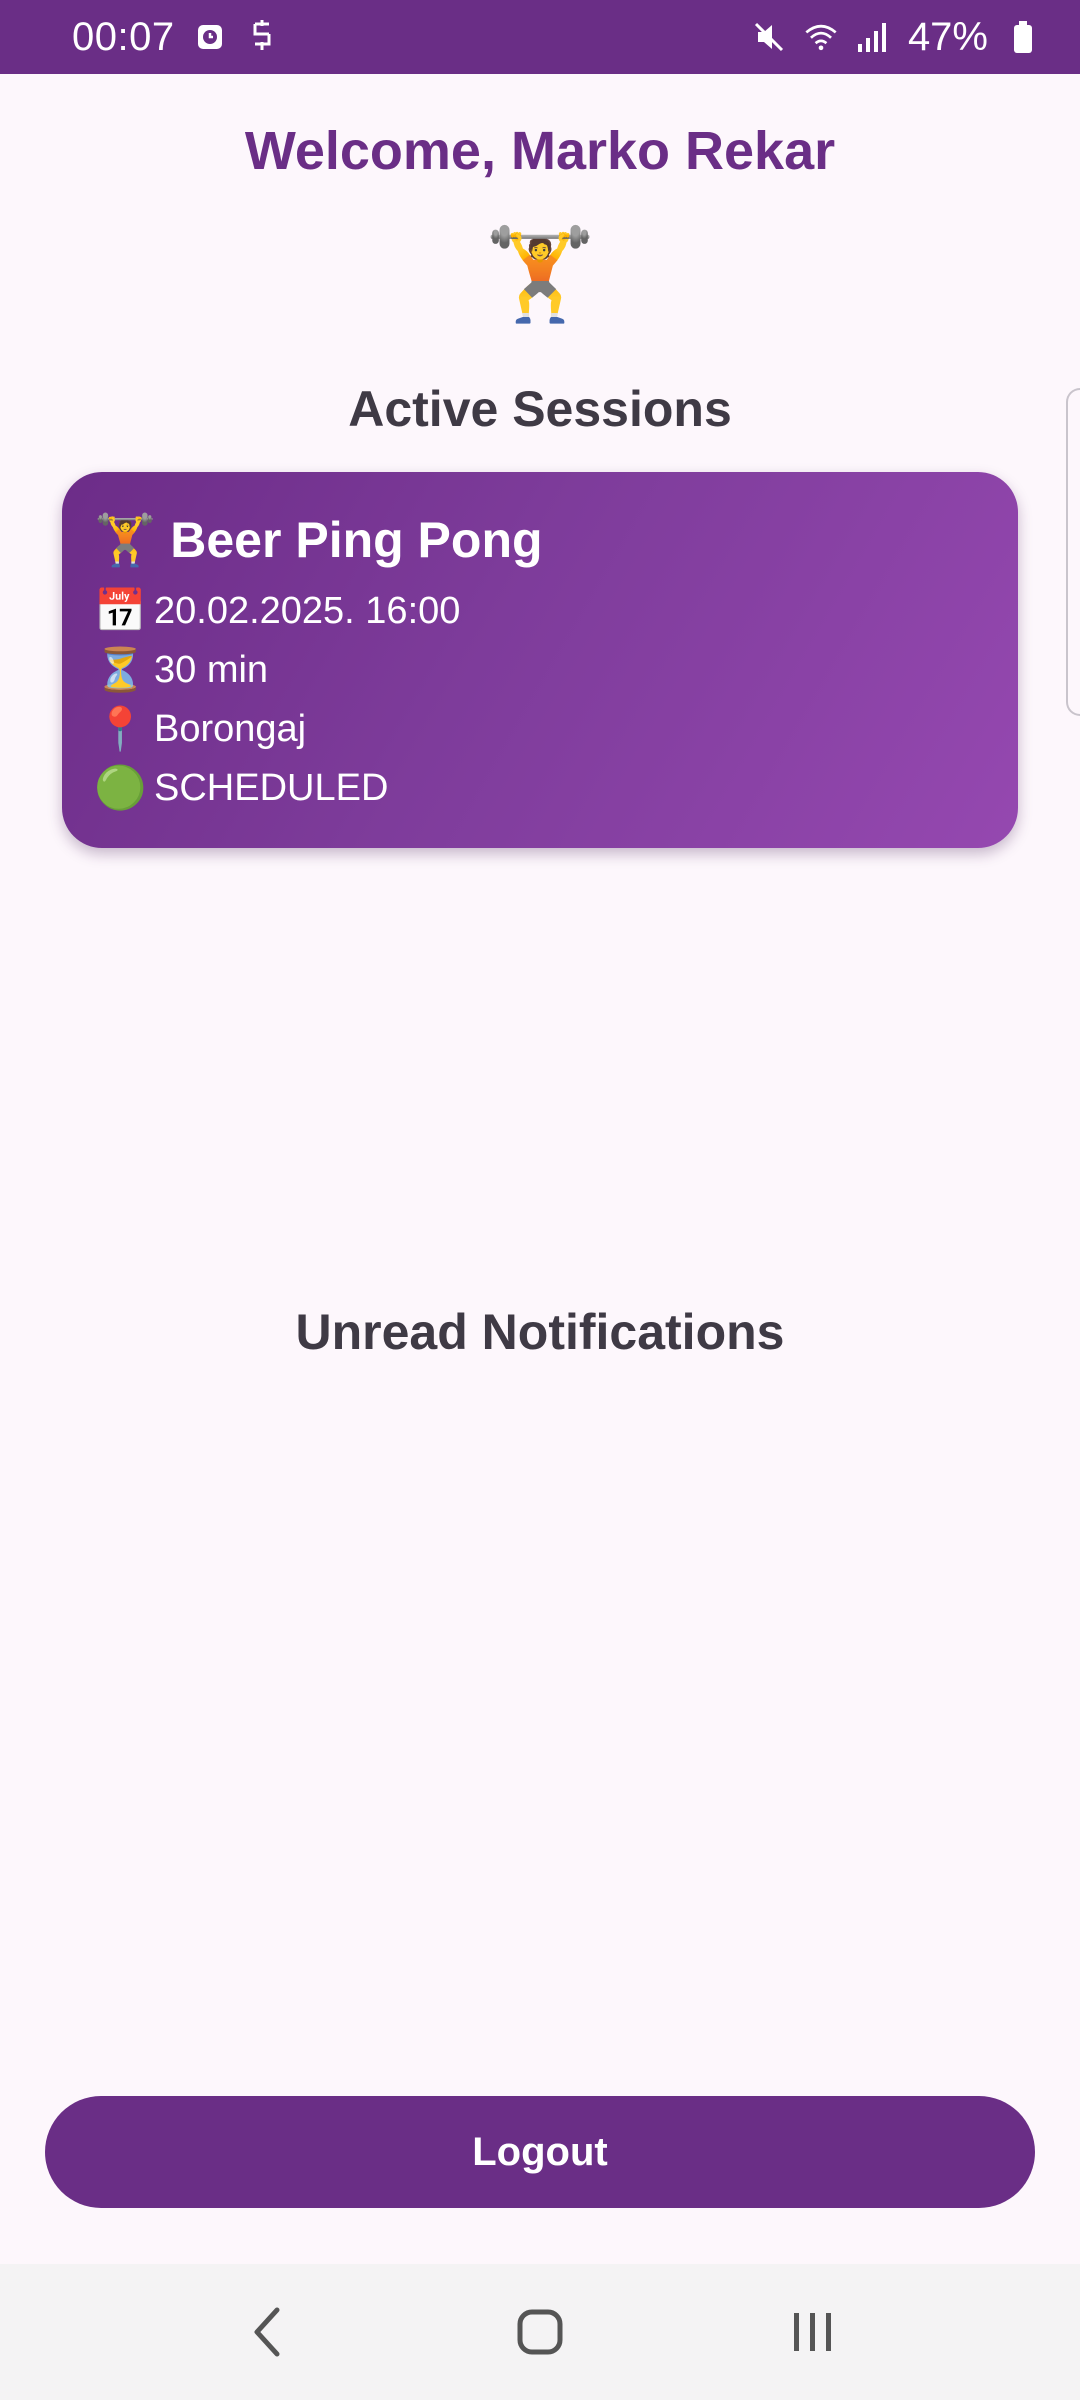  What do you see at coordinates (821, 37) in the screenshot?
I see `wifi-icon` at bounding box center [821, 37].